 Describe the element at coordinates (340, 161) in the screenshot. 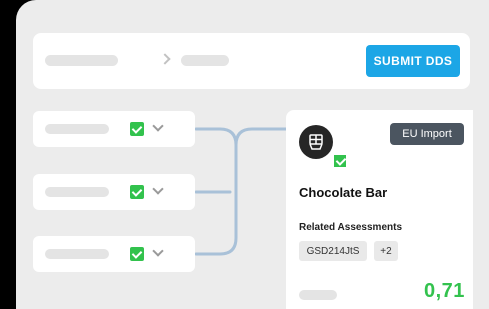

I see `verified-check-icon` at that location.